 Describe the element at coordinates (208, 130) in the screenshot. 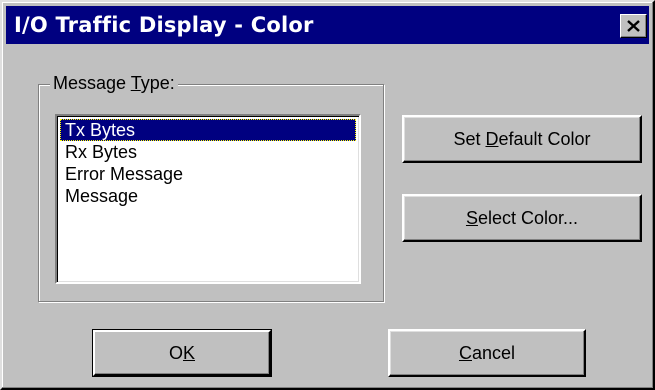

I see `list-item-tx-bytes: Tx Bytes` at that location.